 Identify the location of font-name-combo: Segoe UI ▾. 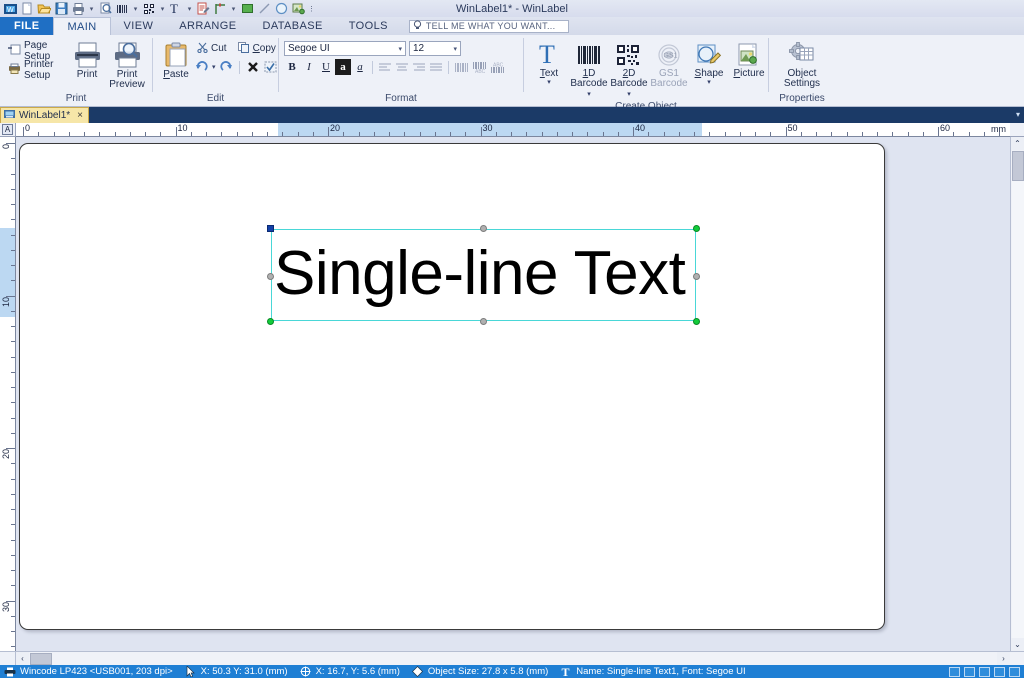
(345, 48).